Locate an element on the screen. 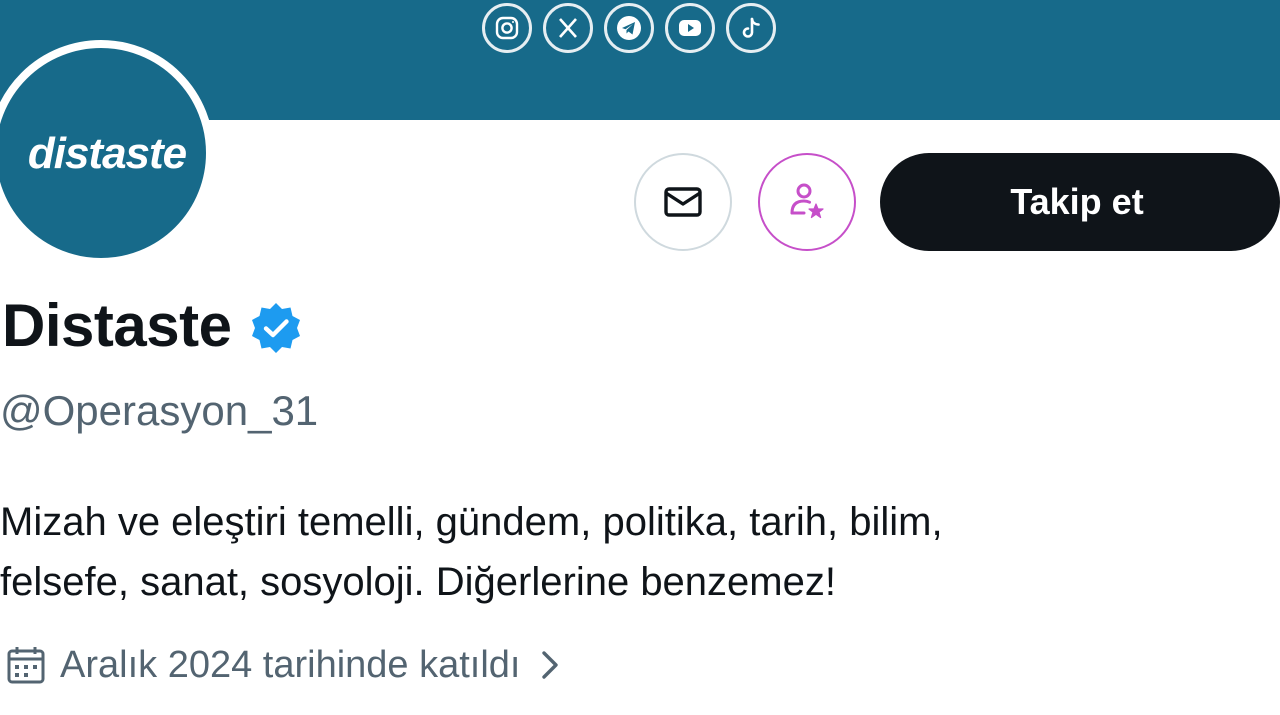 This screenshot has width=1280, height=715. x-icon is located at coordinates (568, 28).